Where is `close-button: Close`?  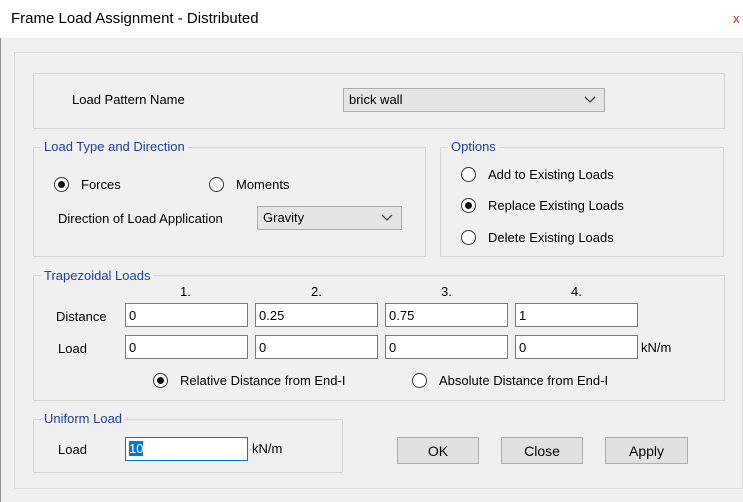
close-button: Close is located at coordinates (542, 450).